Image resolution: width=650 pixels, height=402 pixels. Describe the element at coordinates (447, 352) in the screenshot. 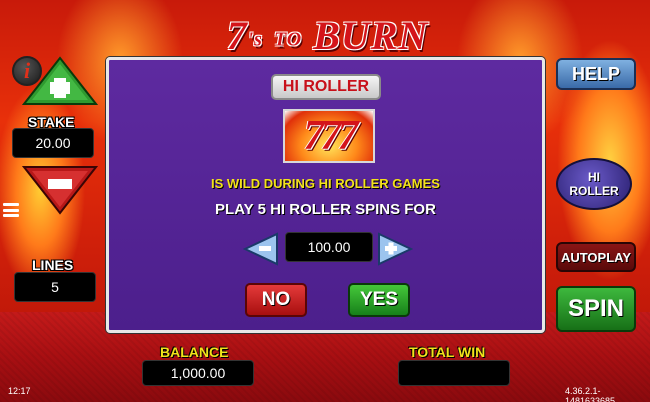

I see `total-win-label: TOTAL WIN` at that location.